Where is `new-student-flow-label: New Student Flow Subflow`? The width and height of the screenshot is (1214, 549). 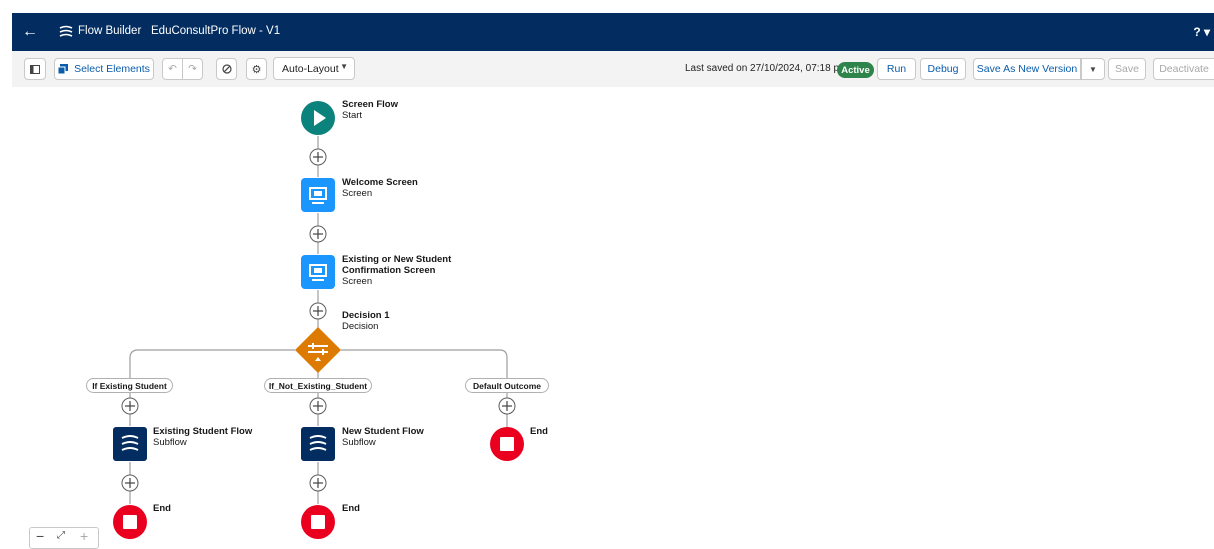 new-student-flow-label: New Student Flow Subflow is located at coordinates (383, 437).